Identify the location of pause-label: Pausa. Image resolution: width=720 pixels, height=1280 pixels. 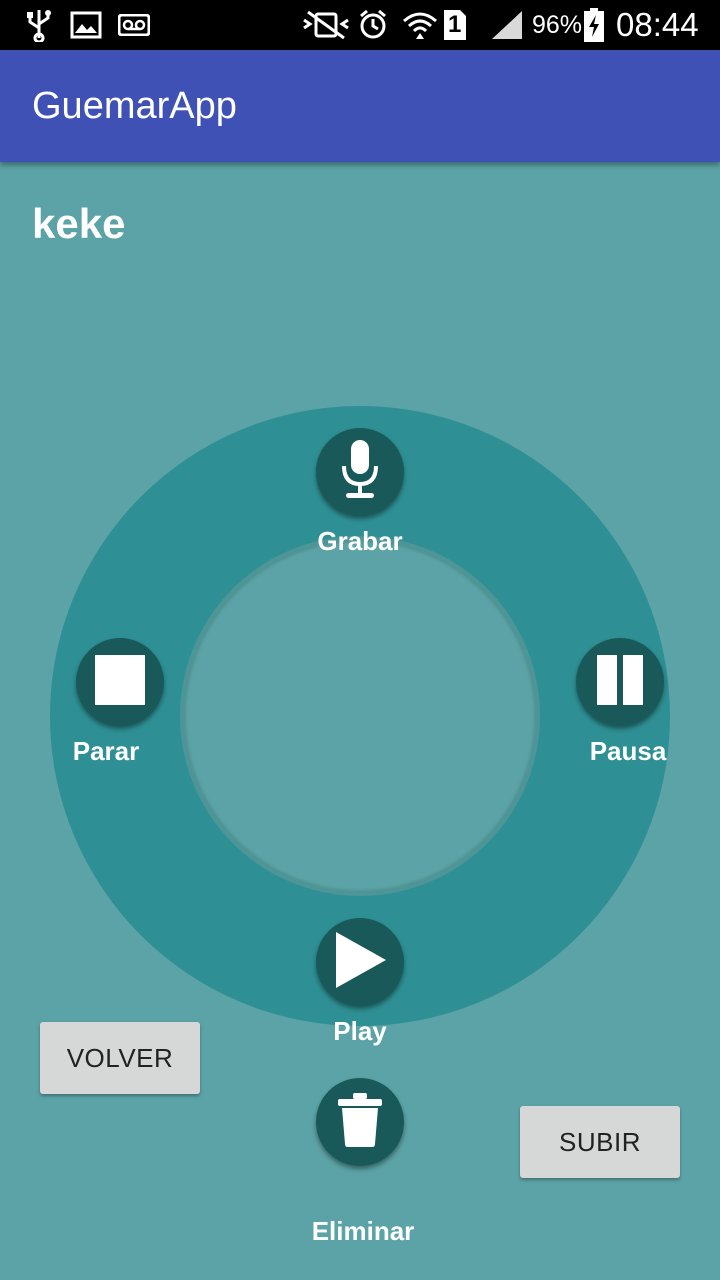
(628, 751).